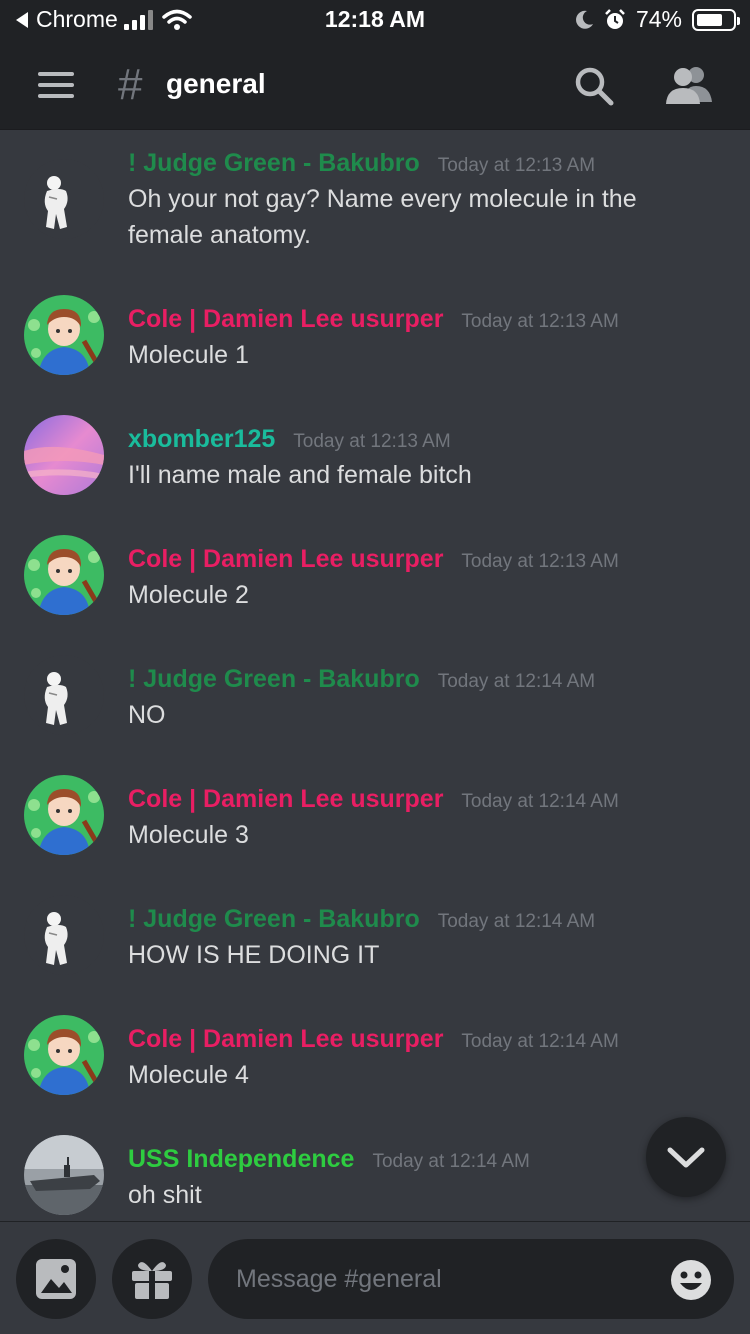 Image resolution: width=750 pixels, height=1334 pixels. I want to click on message-text: Molecule 3, so click(188, 835).